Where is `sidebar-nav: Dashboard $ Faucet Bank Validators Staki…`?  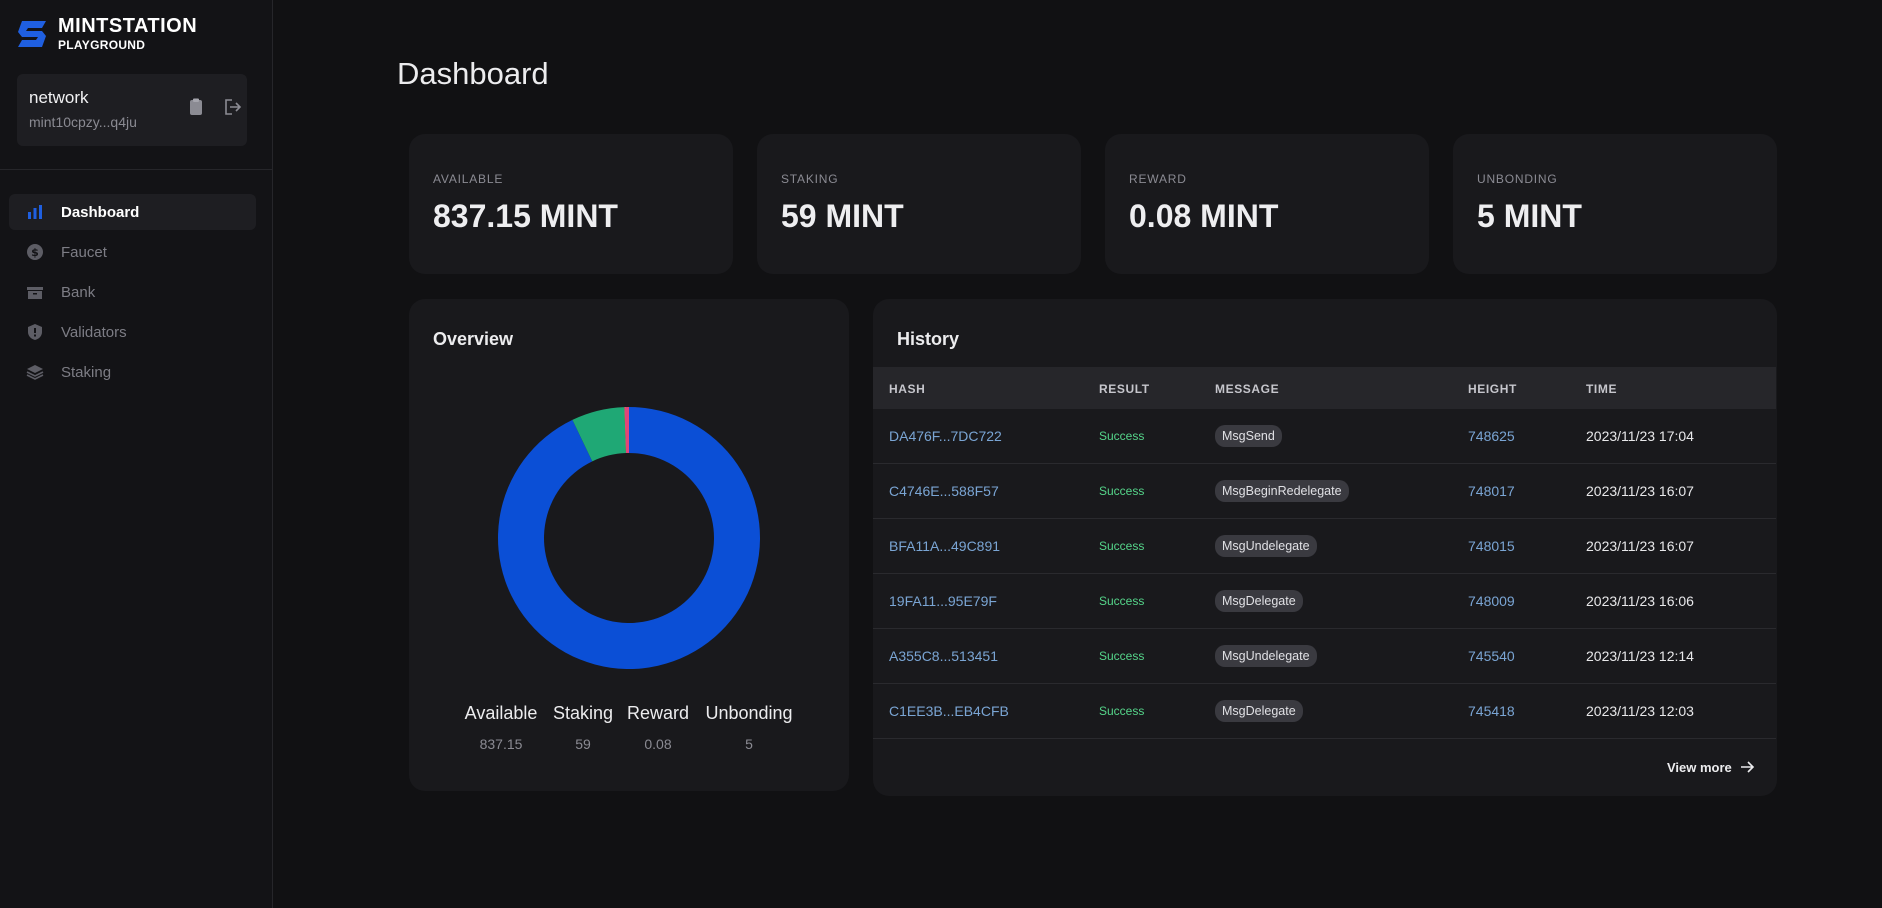 sidebar-nav: Dashboard $ Faucet Bank Validators Staki… is located at coordinates (132, 294).